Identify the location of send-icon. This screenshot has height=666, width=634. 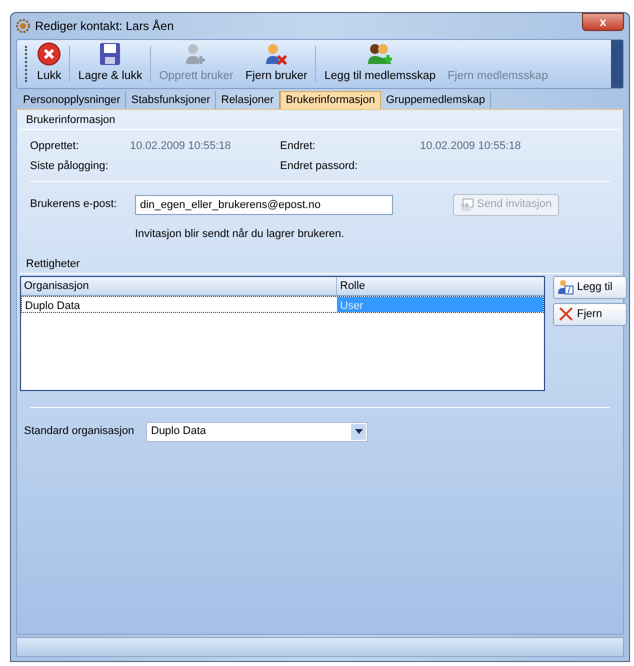
(467, 205).